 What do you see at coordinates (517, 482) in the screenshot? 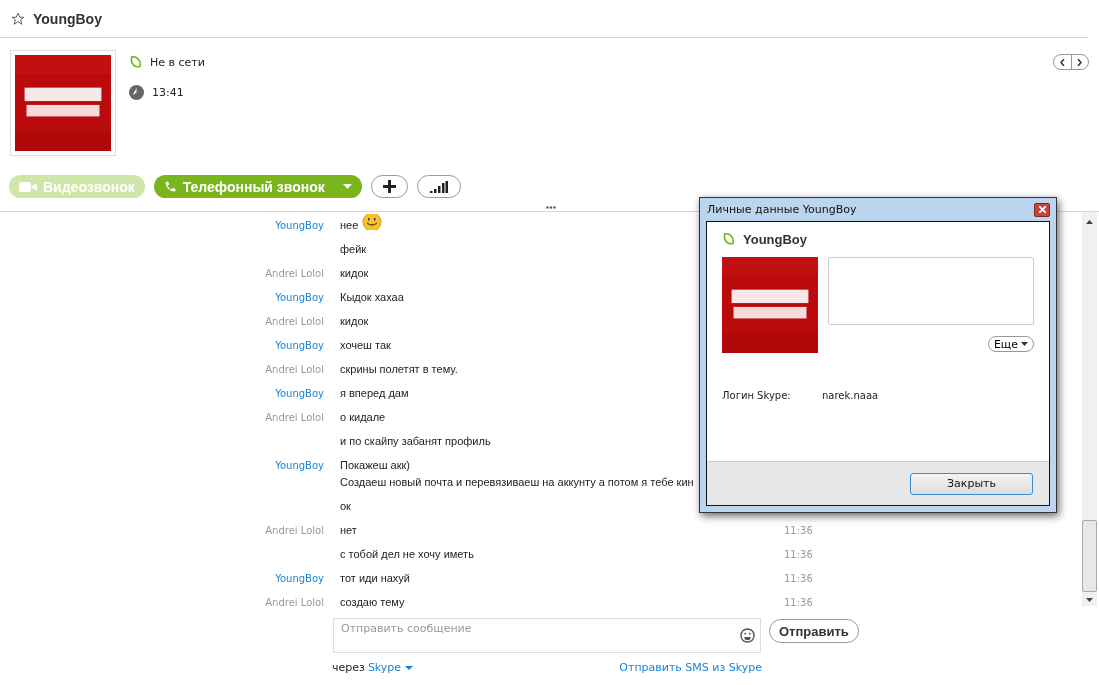
I see `message-text: Создаеш новый почта и перевязиваеш на аккунту а потом я тебе кин` at bounding box center [517, 482].